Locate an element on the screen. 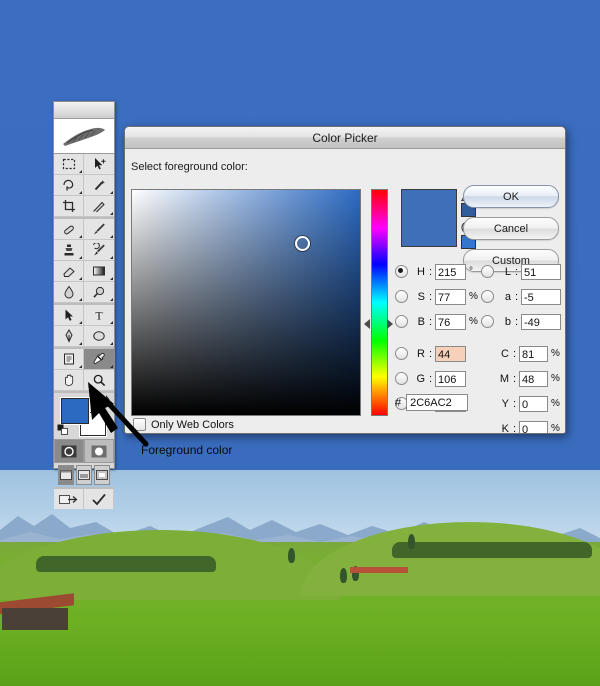 The width and height of the screenshot is (600, 686). field-row-brightness: B : 76 % is located at coordinates (437, 321).